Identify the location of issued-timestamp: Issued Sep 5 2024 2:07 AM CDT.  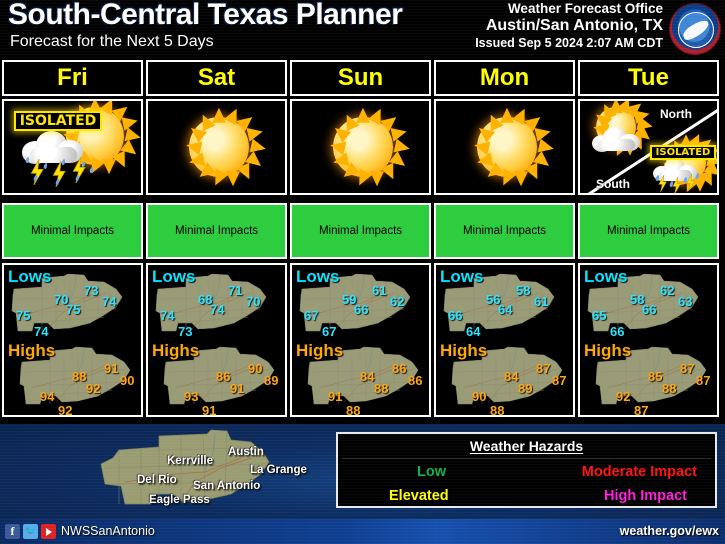
(569, 43).